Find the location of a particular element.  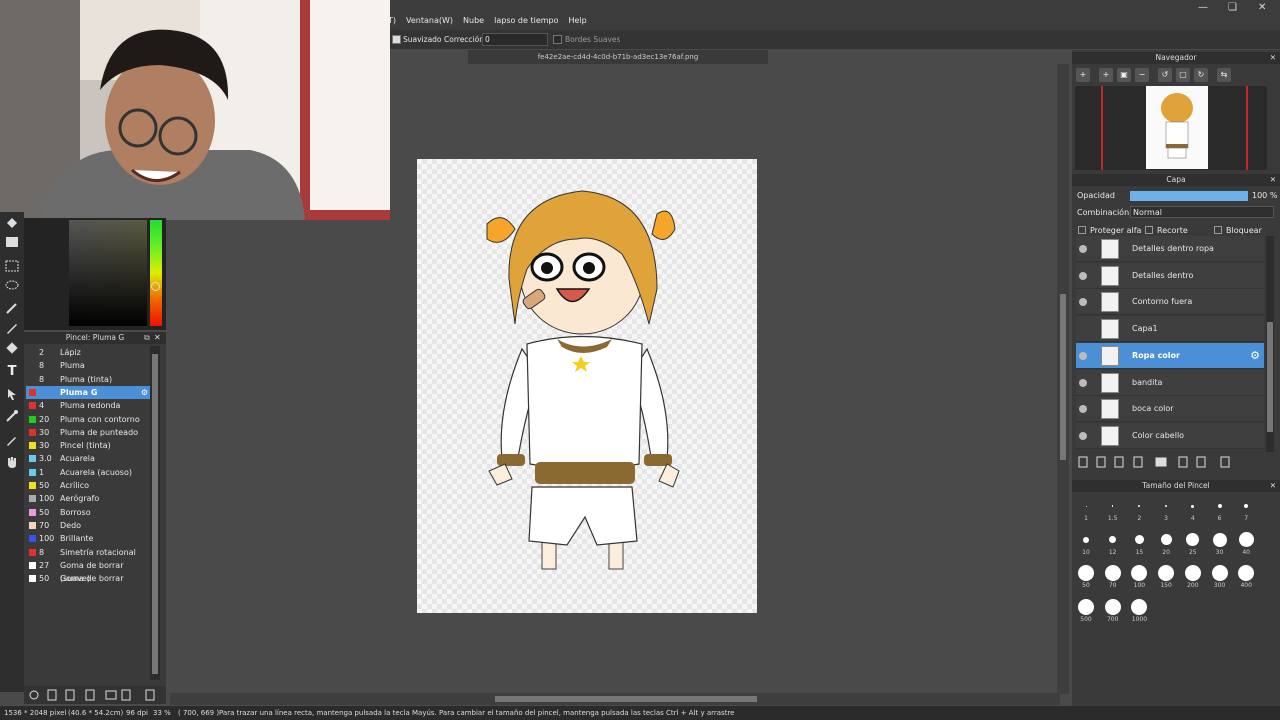

canvas-vertical-scrollbar is located at coordinates (1063, 379).